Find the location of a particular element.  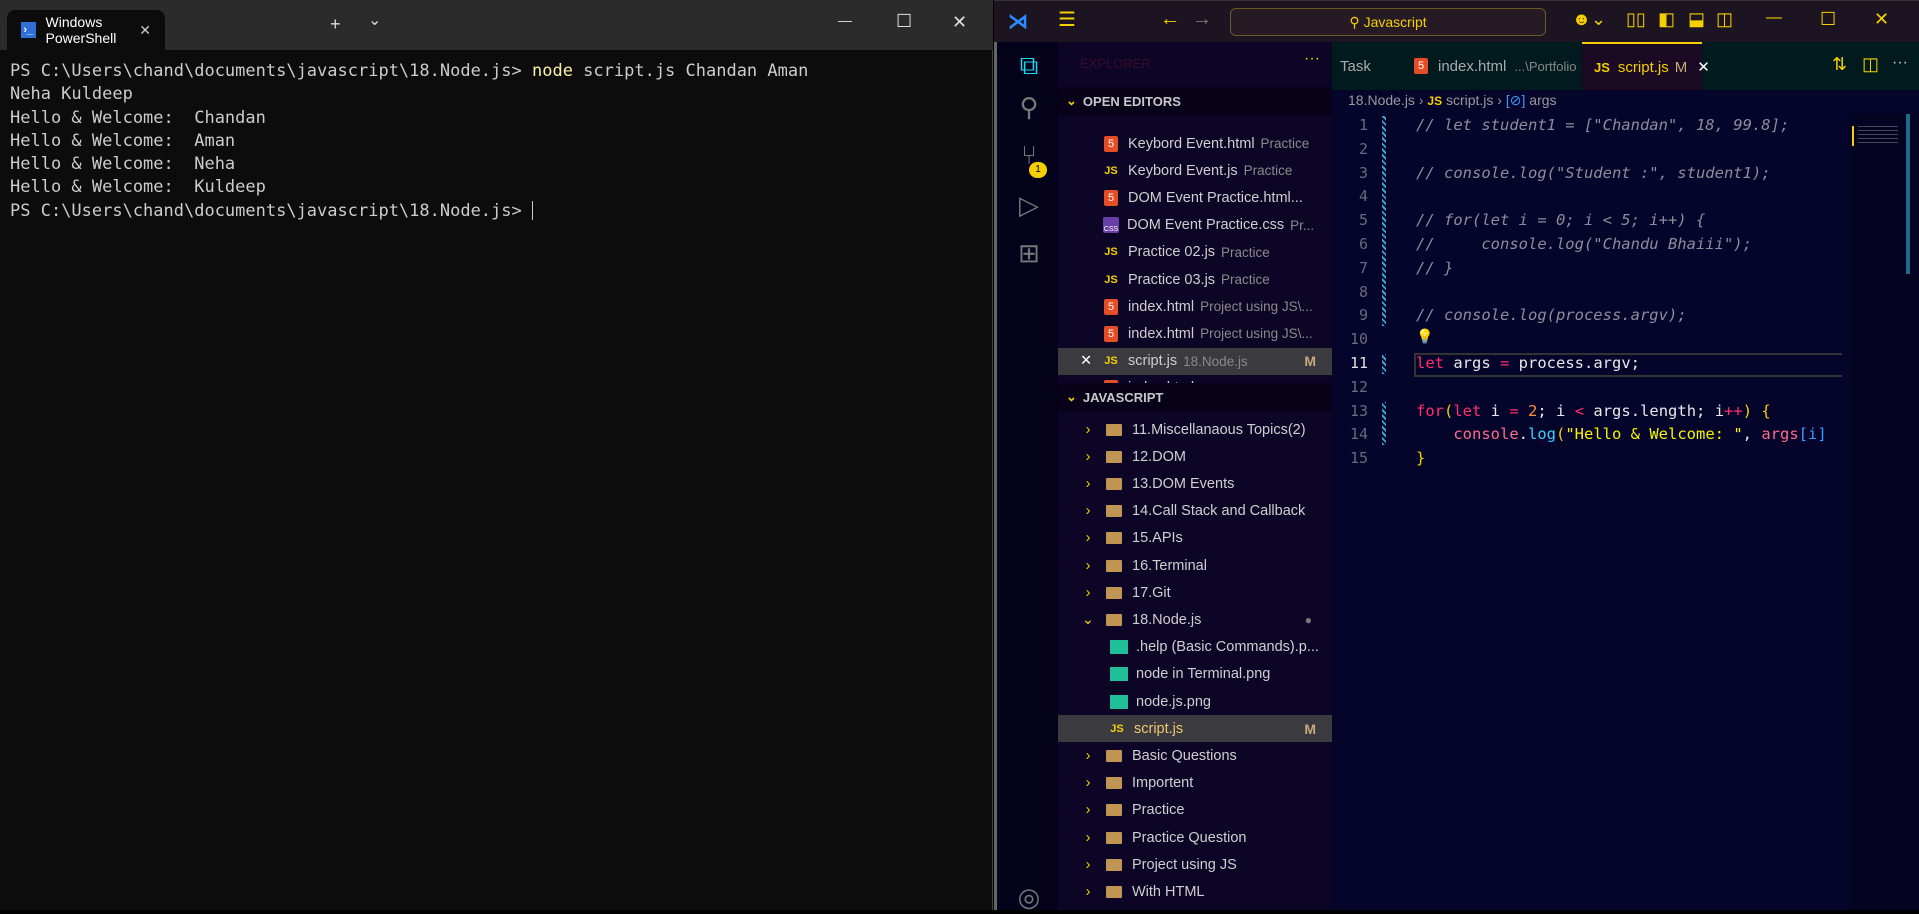

close-tab-button: ✕ is located at coordinates (145, 30).